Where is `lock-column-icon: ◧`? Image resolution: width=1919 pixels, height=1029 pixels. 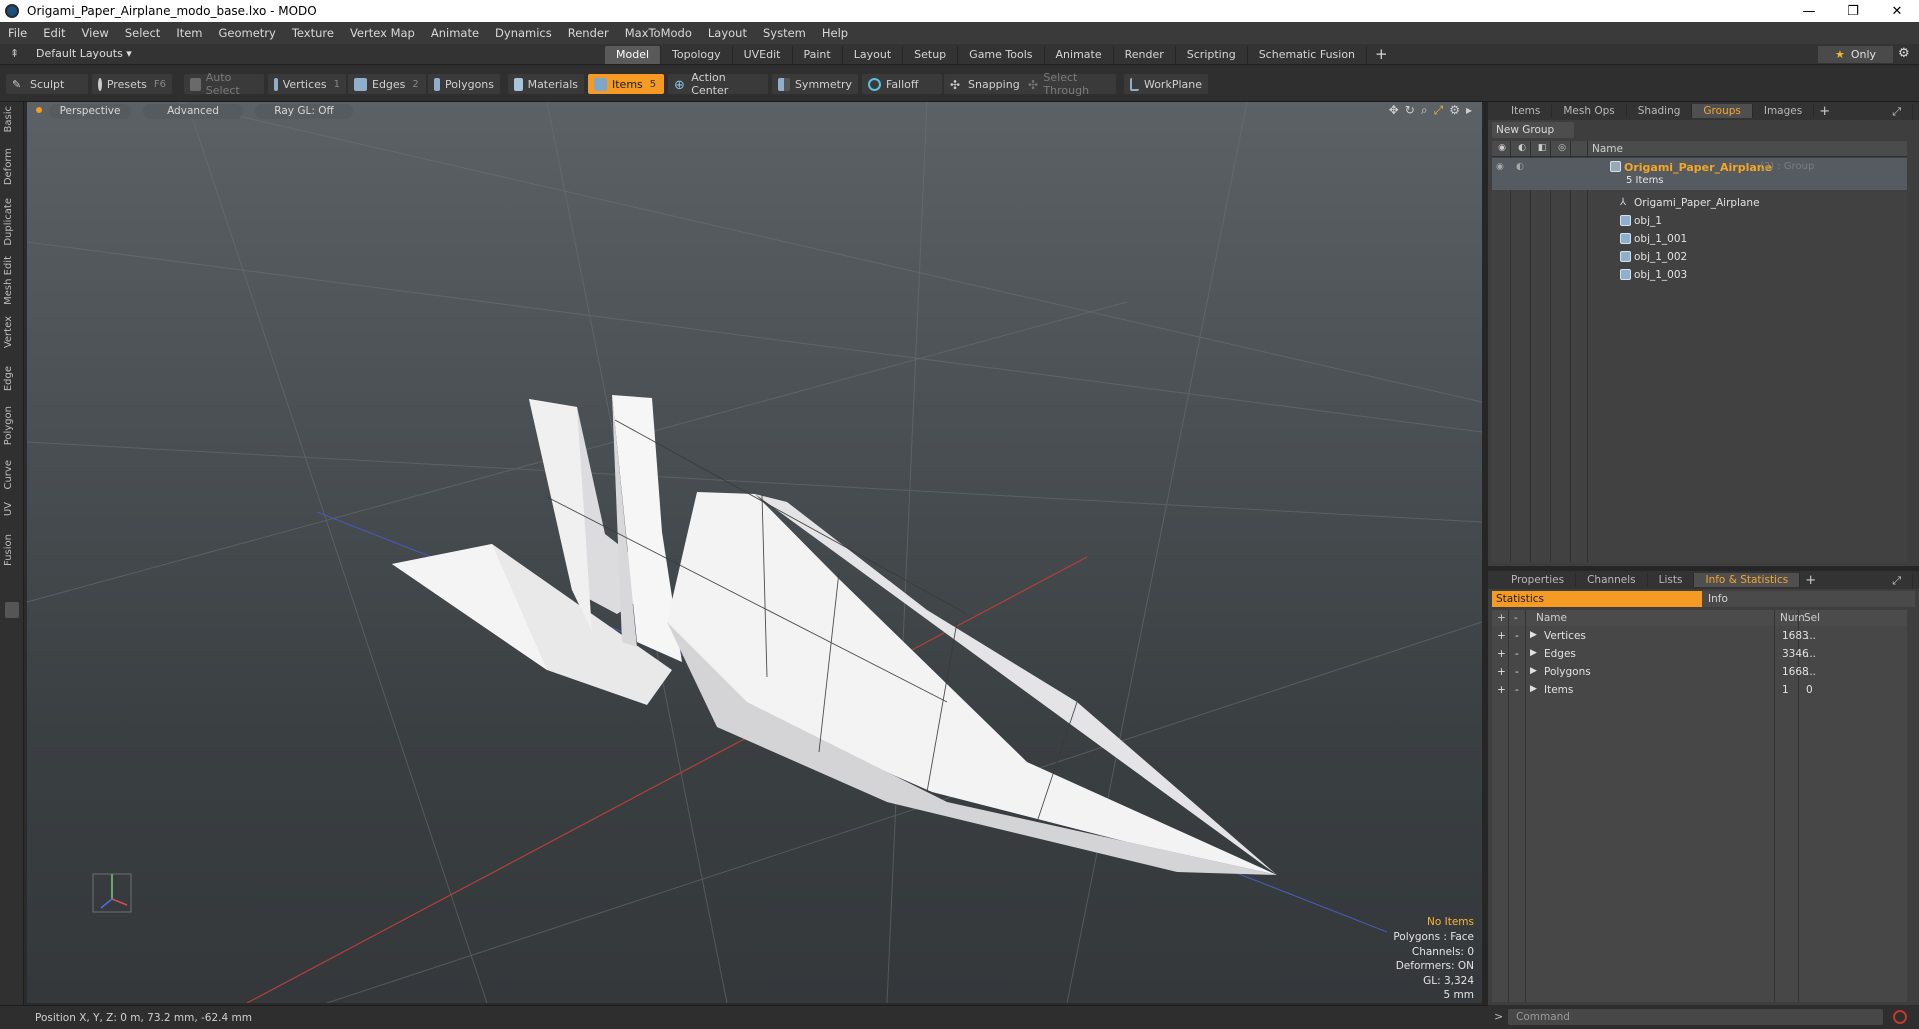
lock-column-icon: ◧ is located at coordinates (1542, 149).